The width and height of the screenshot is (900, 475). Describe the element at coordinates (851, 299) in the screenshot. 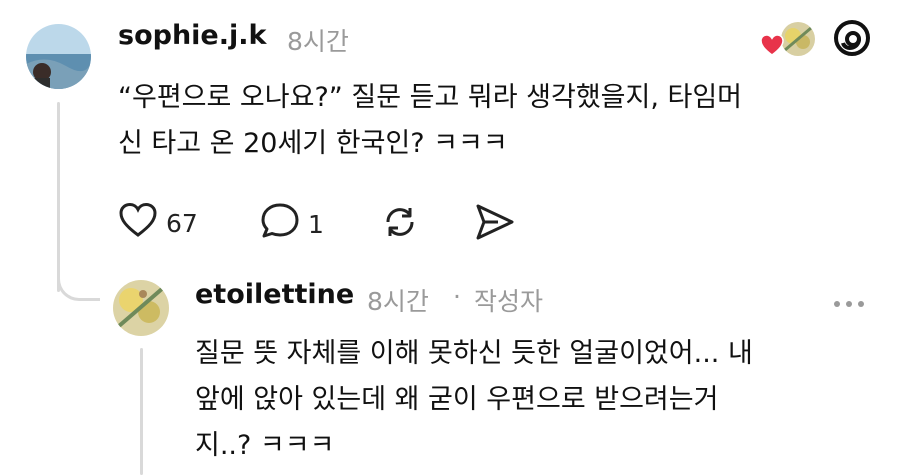

I see `more-options-icon` at that location.